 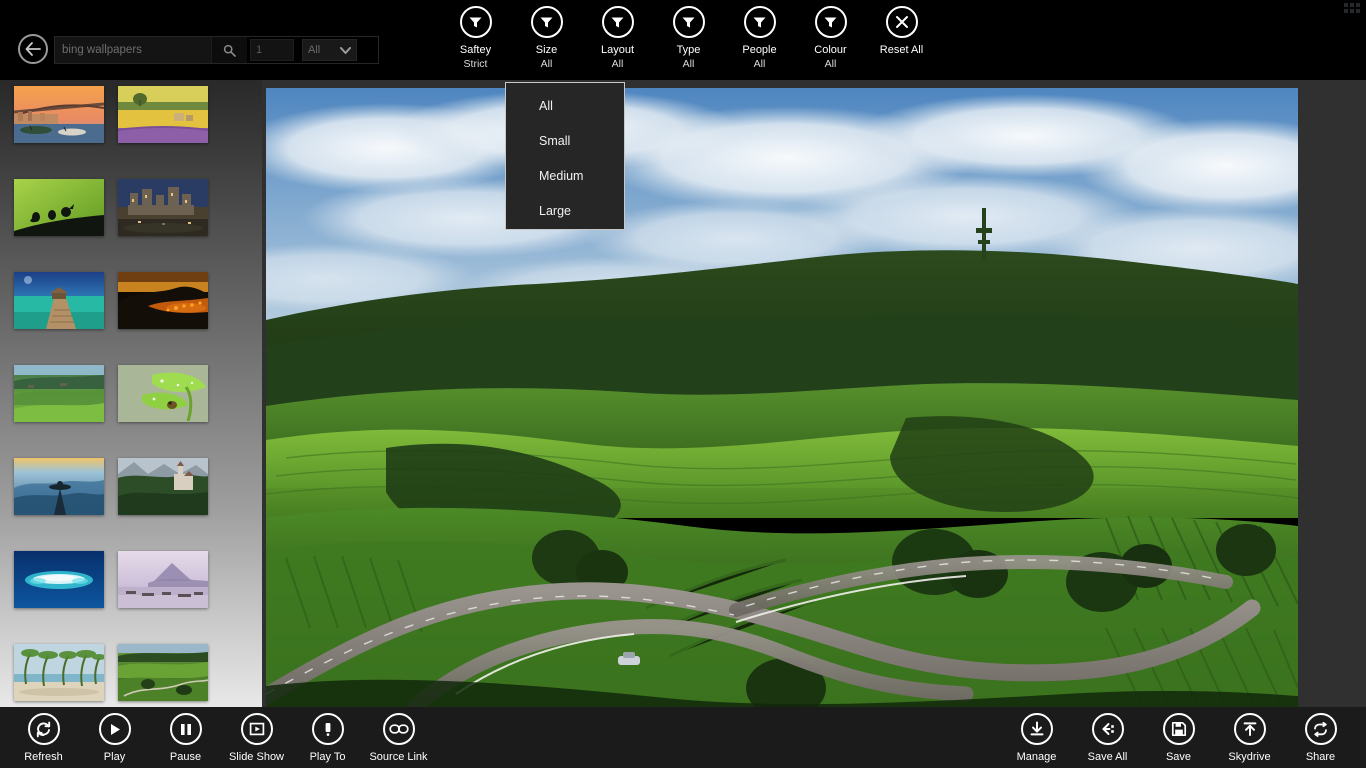 I want to click on filter-value: Strict, so click(x=475, y=64).